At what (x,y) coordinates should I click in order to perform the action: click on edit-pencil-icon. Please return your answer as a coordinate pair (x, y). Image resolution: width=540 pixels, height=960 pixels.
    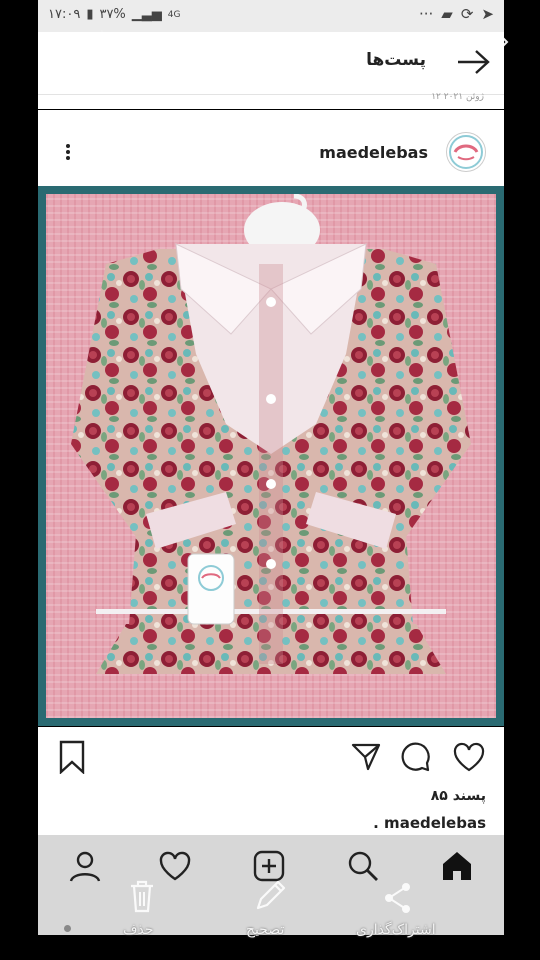
    Looking at the image, I should click on (270, 896).